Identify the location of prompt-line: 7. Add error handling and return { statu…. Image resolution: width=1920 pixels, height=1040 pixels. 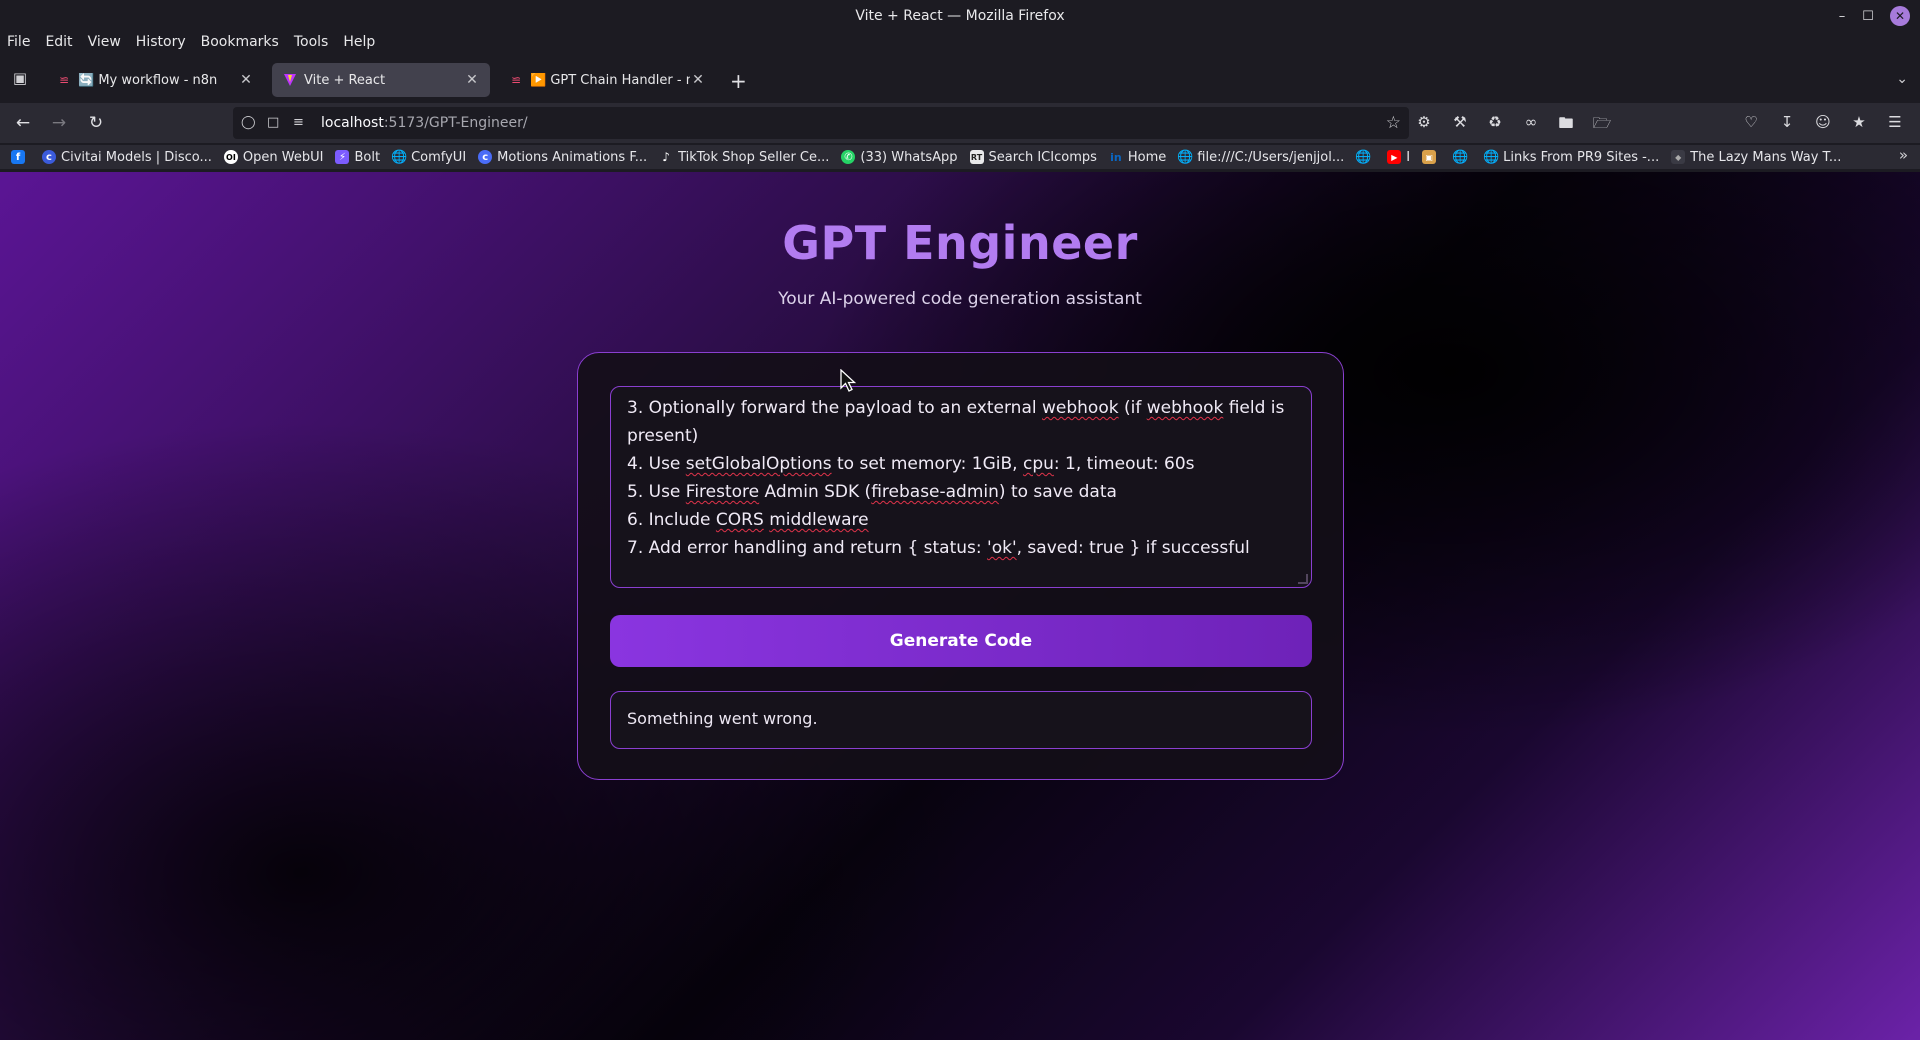
(938, 548).